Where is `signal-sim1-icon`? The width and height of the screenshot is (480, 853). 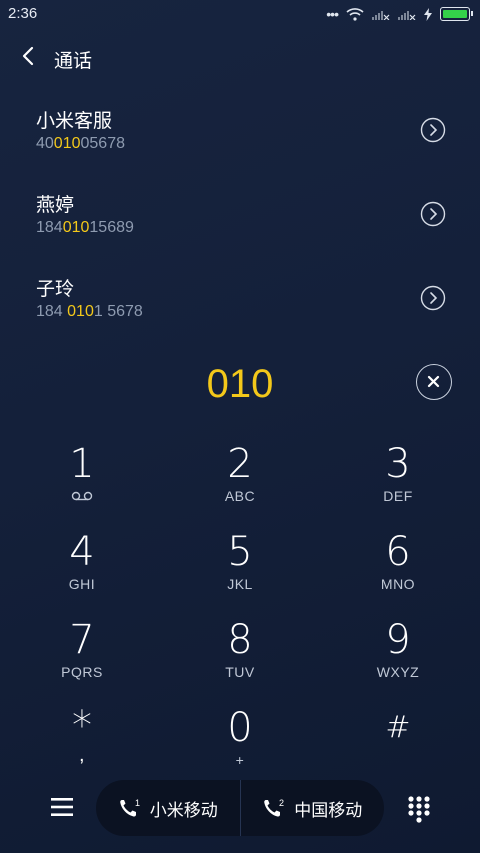
signal-sim1-icon is located at coordinates (381, 15).